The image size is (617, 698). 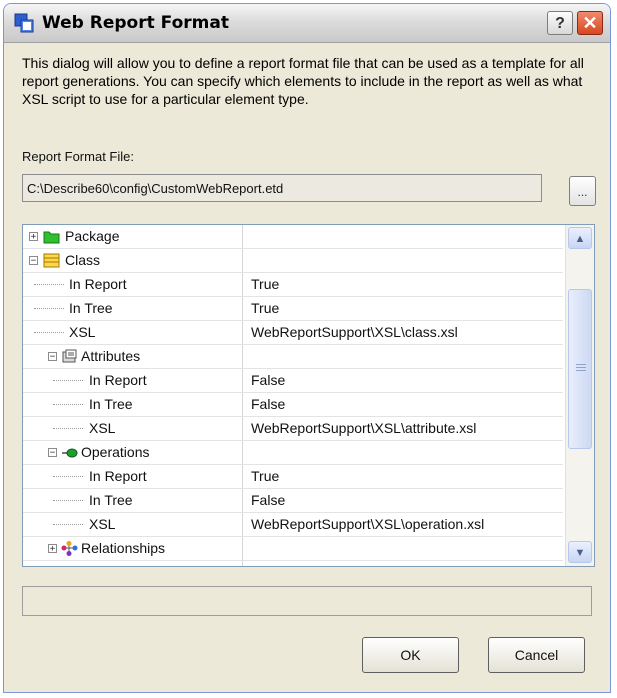 I want to click on tree-row-value: WebReportSupport\XSL\class.xsl, so click(x=354, y=332).